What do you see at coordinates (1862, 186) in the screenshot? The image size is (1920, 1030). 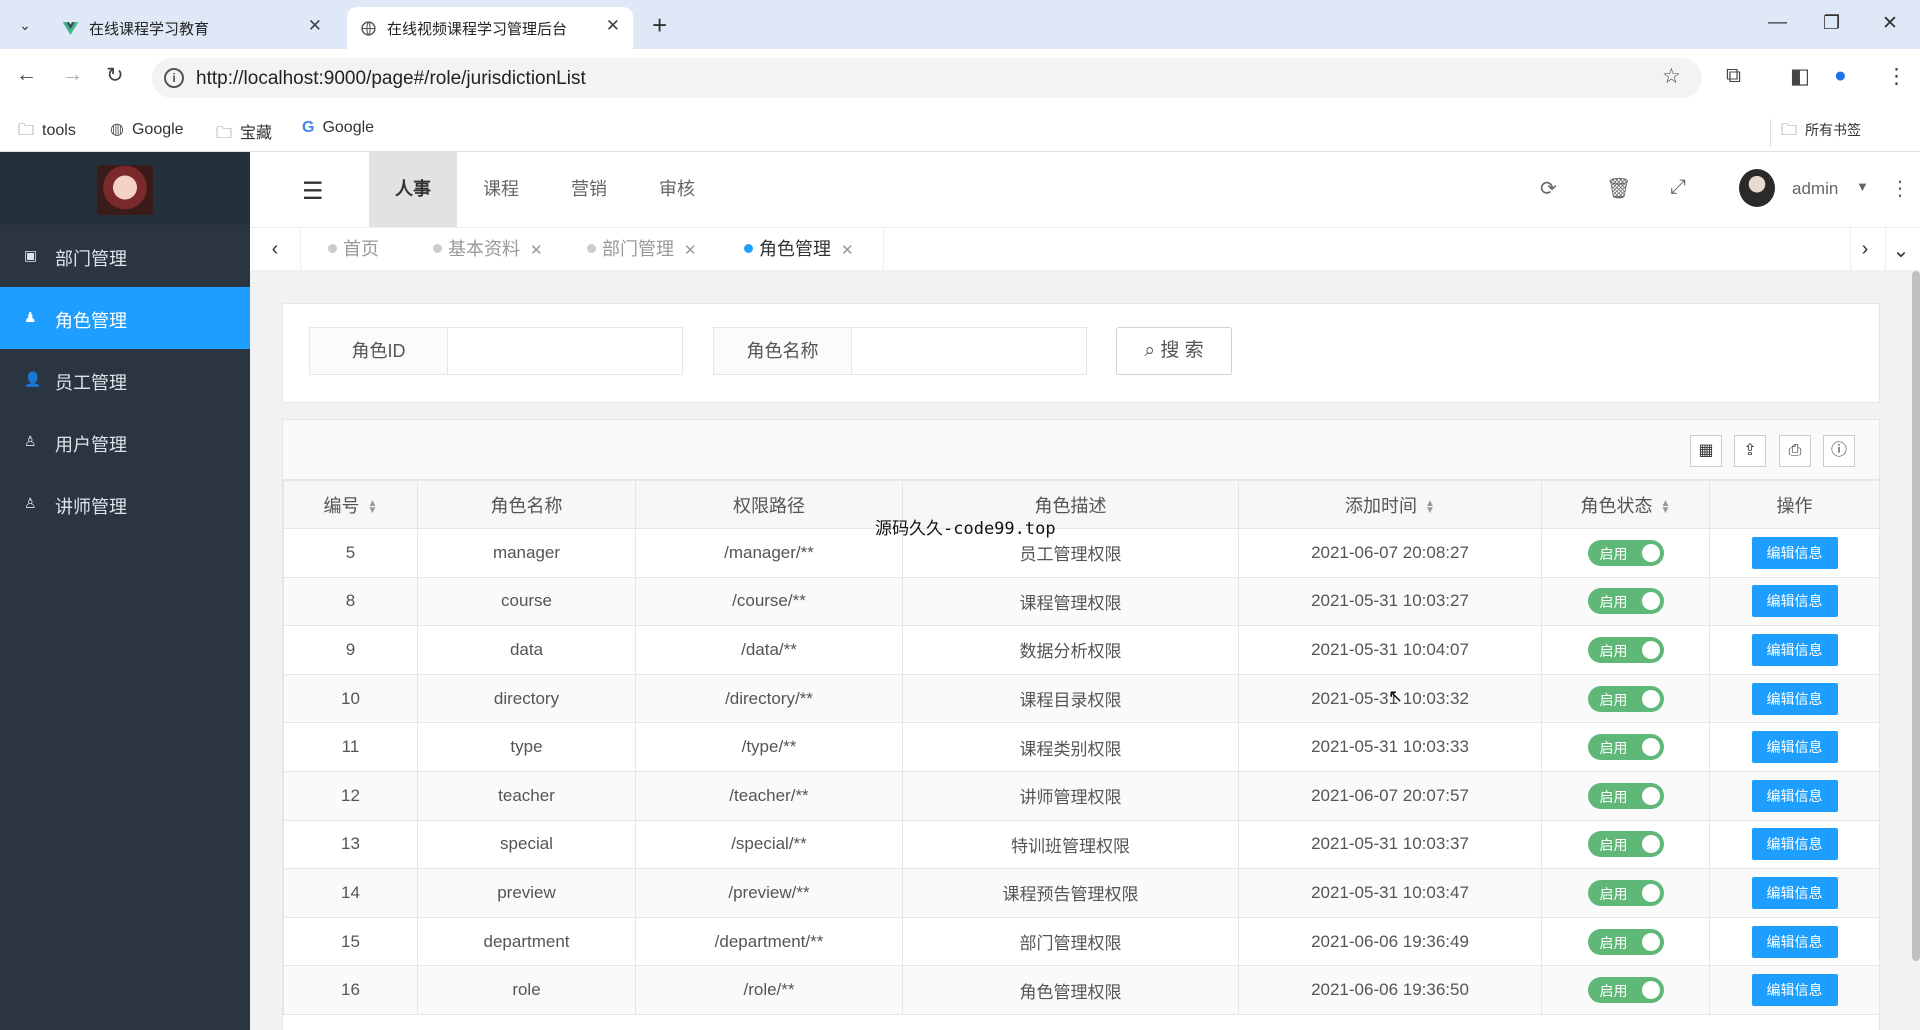 I see `chevron-down-icon: ▼` at bounding box center [1862, 186].